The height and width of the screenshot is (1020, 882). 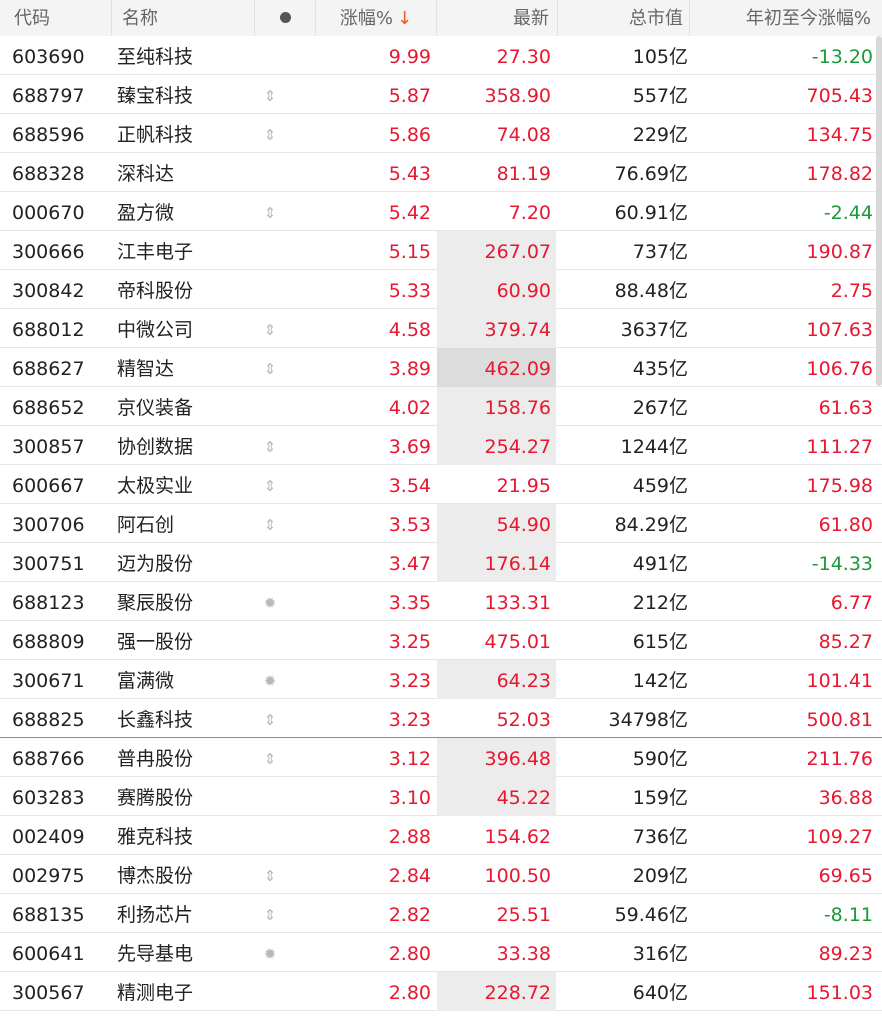 What do you see at coordinates (155, 291) in the screenshot?
I see `cell-name: 帝科股份` at bounding box center [155, 291].